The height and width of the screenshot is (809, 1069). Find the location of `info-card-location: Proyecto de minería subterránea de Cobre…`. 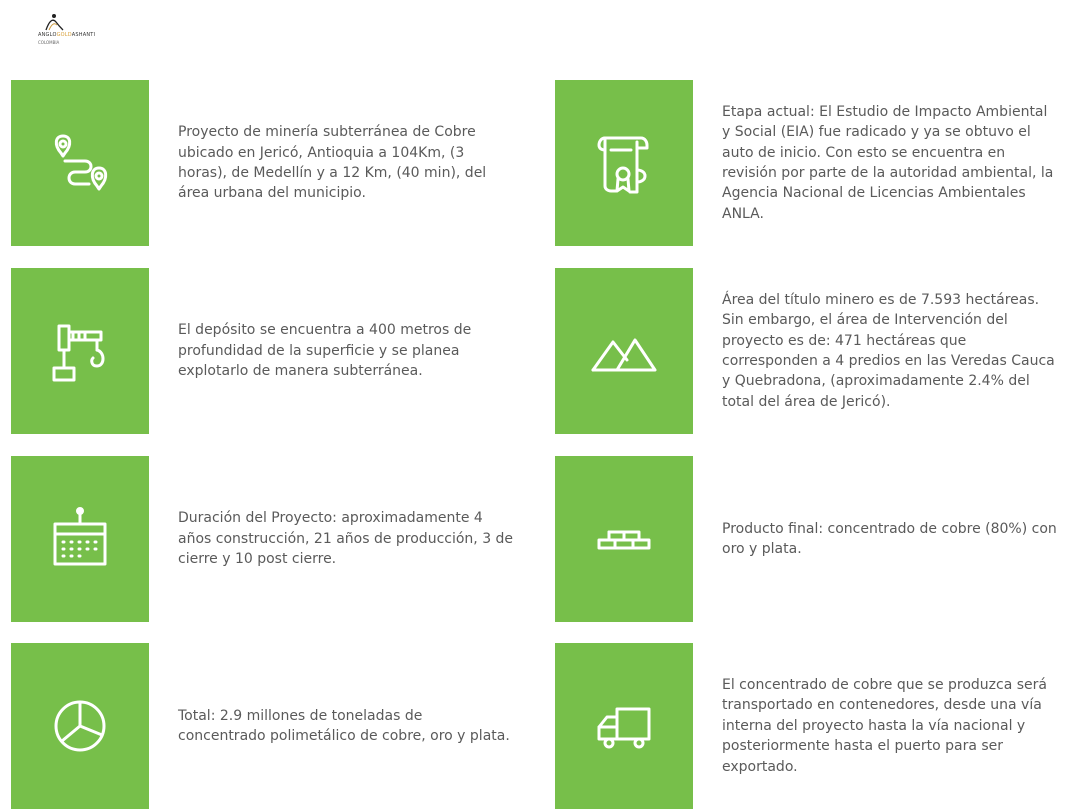

info-card-location: Proyecto de minería subterránea de Cobre… is located at coordinates (271, 163).